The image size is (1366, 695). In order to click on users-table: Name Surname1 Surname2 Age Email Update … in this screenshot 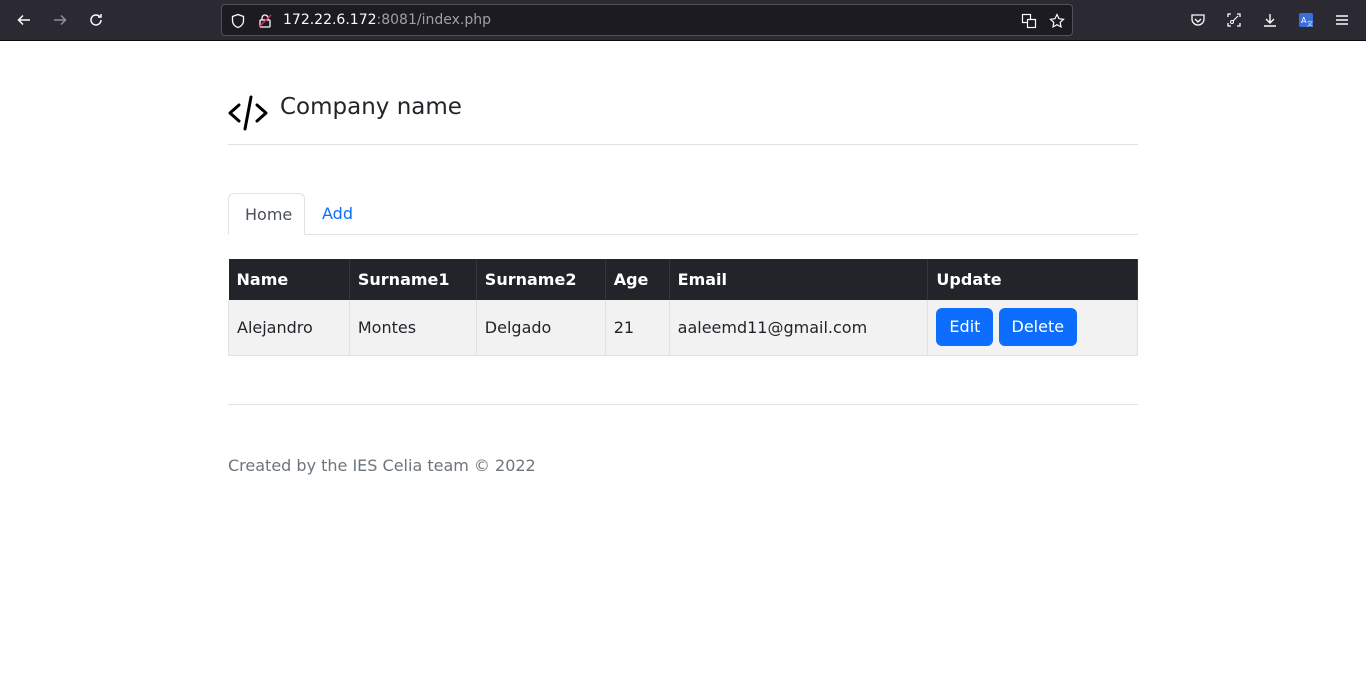, I will do `click(683, 307)`.